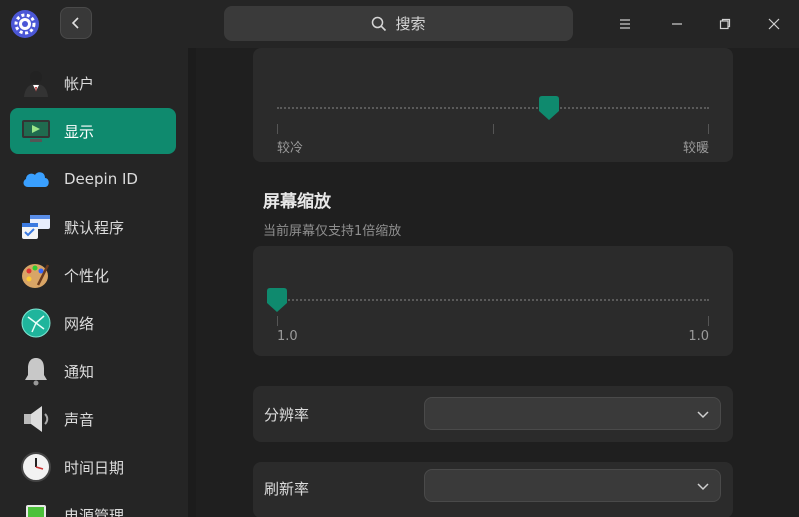  Describe the element at coordinates (287, 415) in the screenshot. I see `resolution-label: 分辨率` at that location.